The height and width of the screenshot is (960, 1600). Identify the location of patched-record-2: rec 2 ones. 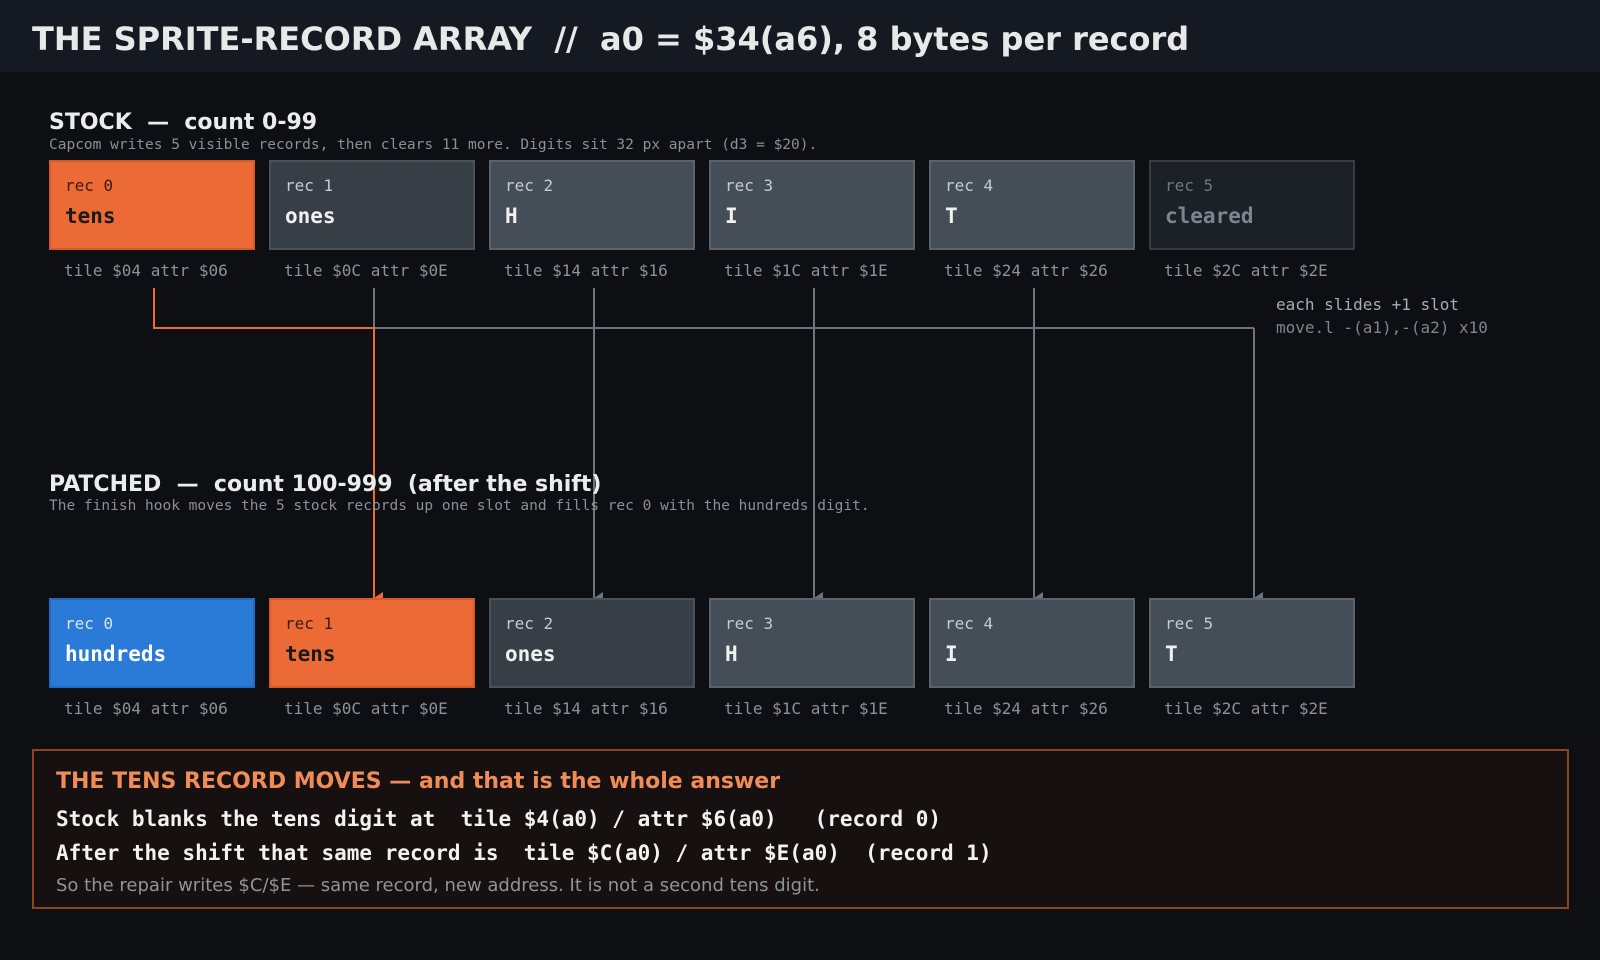
(592, 643).